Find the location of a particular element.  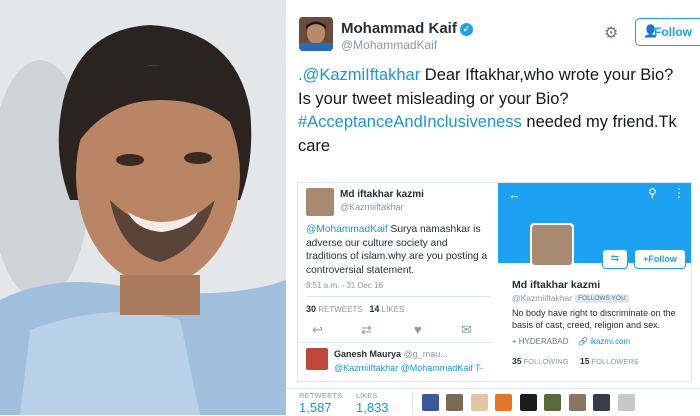

verified-badge-icon: ✓ is located at coordinates (466, 29).